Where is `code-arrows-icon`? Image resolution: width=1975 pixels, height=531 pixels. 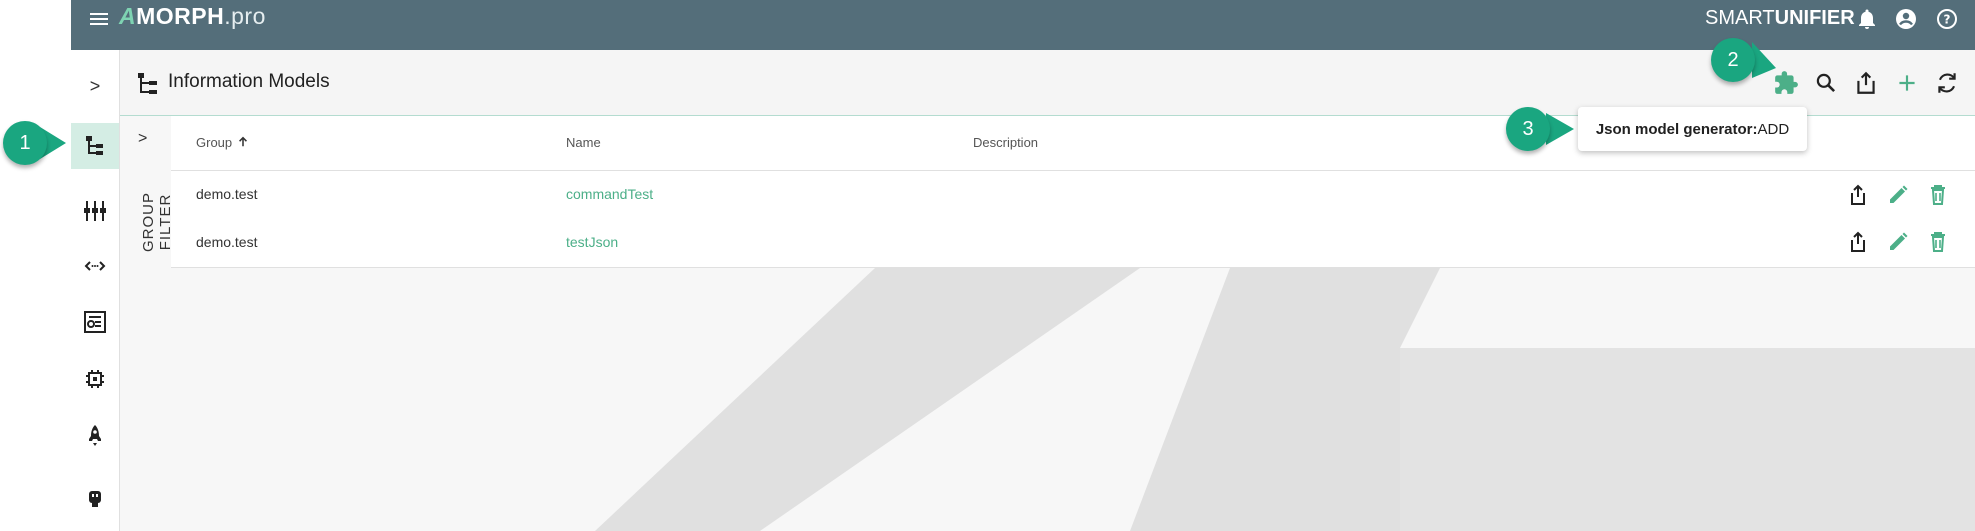 code-arrows-icon is located at coordinates (95, 266).